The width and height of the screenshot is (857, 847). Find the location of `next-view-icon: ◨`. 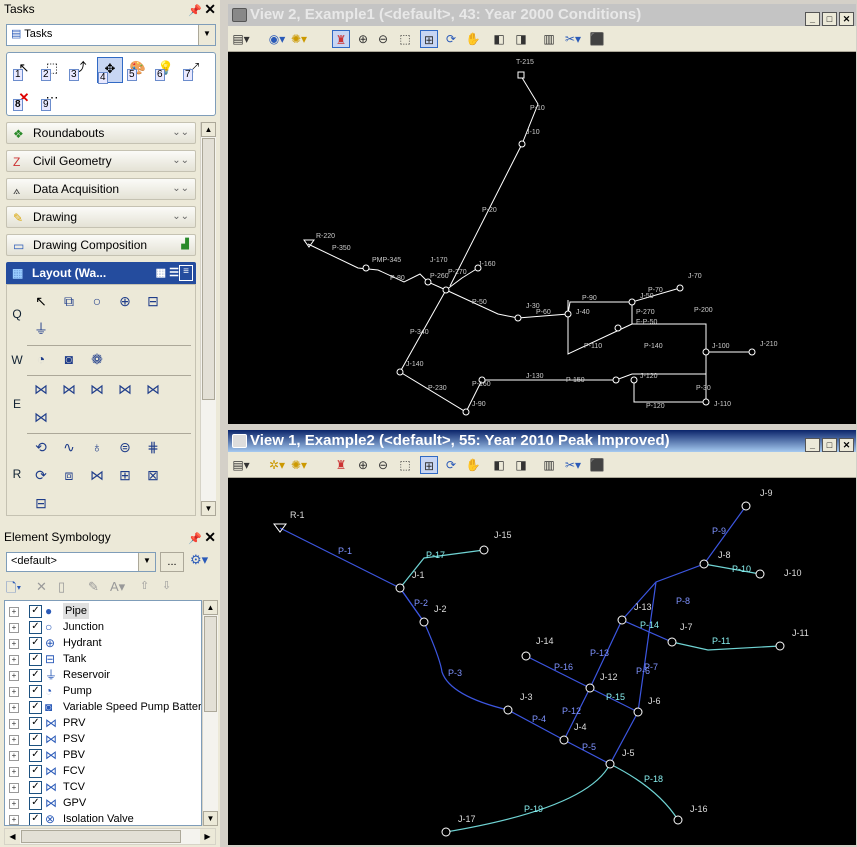

next-view-icon: ◨ is located at coordinates (521, 465).